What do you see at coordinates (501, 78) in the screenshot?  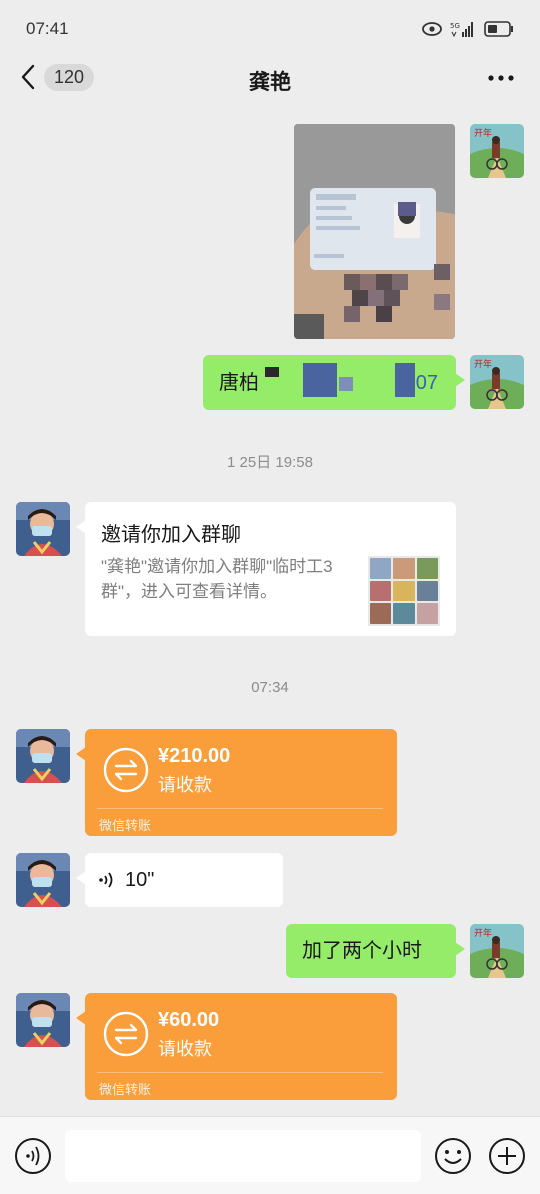 I see `more-options-icon` at bounding box center [501, 78].